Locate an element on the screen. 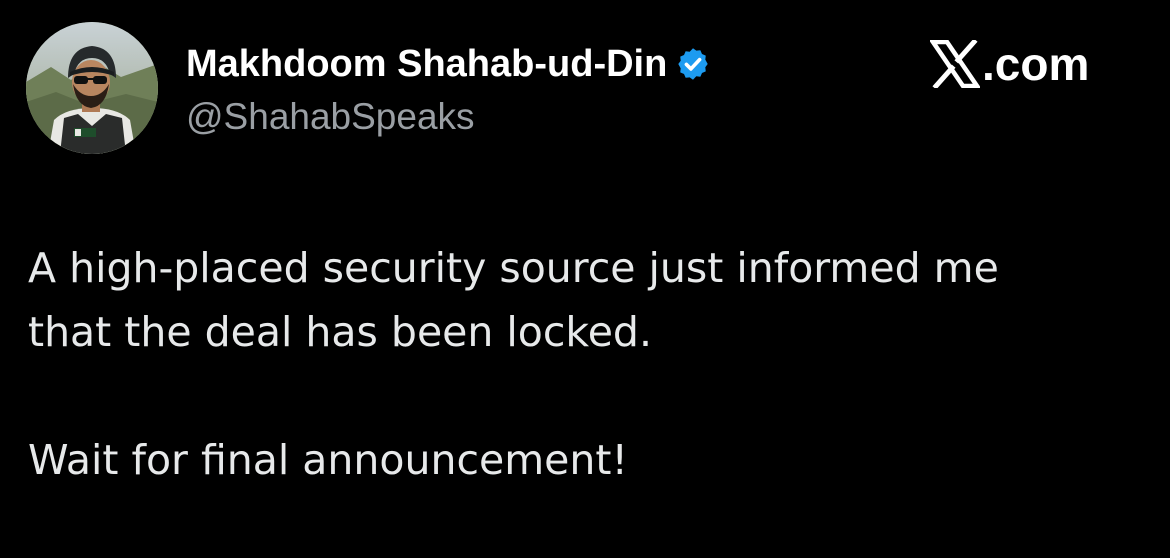  author-name-row: Makhdoom Shahab-ud-Din is located at coordinates (448, 64).